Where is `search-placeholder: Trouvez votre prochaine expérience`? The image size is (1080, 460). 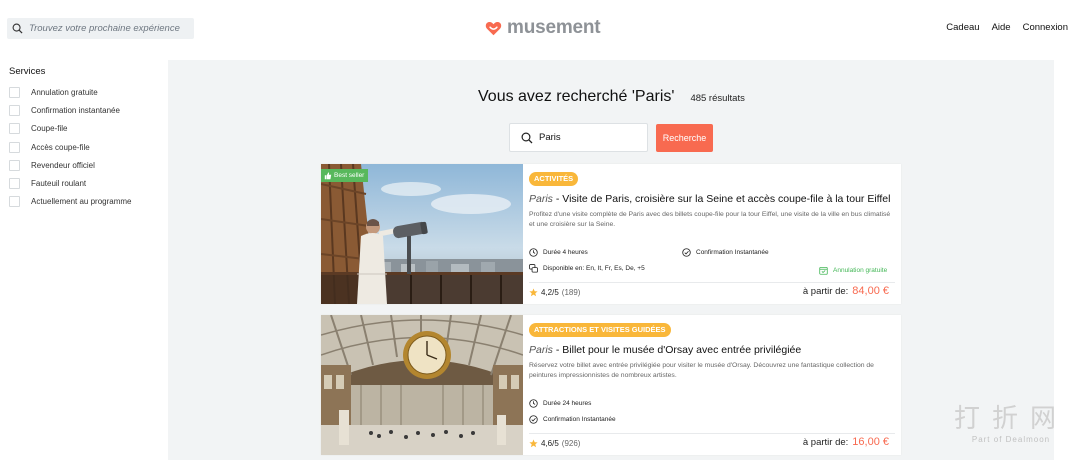
search-placeholder: Trouvez votre prochaine expérience is located at coordinates (104, 28).